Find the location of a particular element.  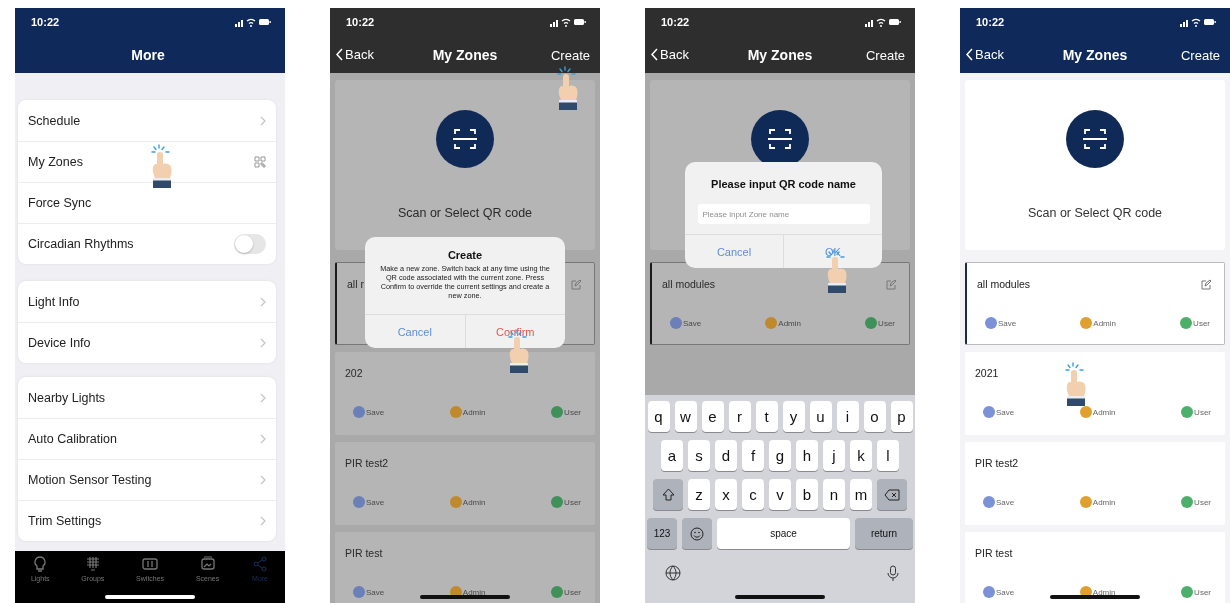

menu-item-label: Circadian Rhythms is located at coordinates (81, 244).